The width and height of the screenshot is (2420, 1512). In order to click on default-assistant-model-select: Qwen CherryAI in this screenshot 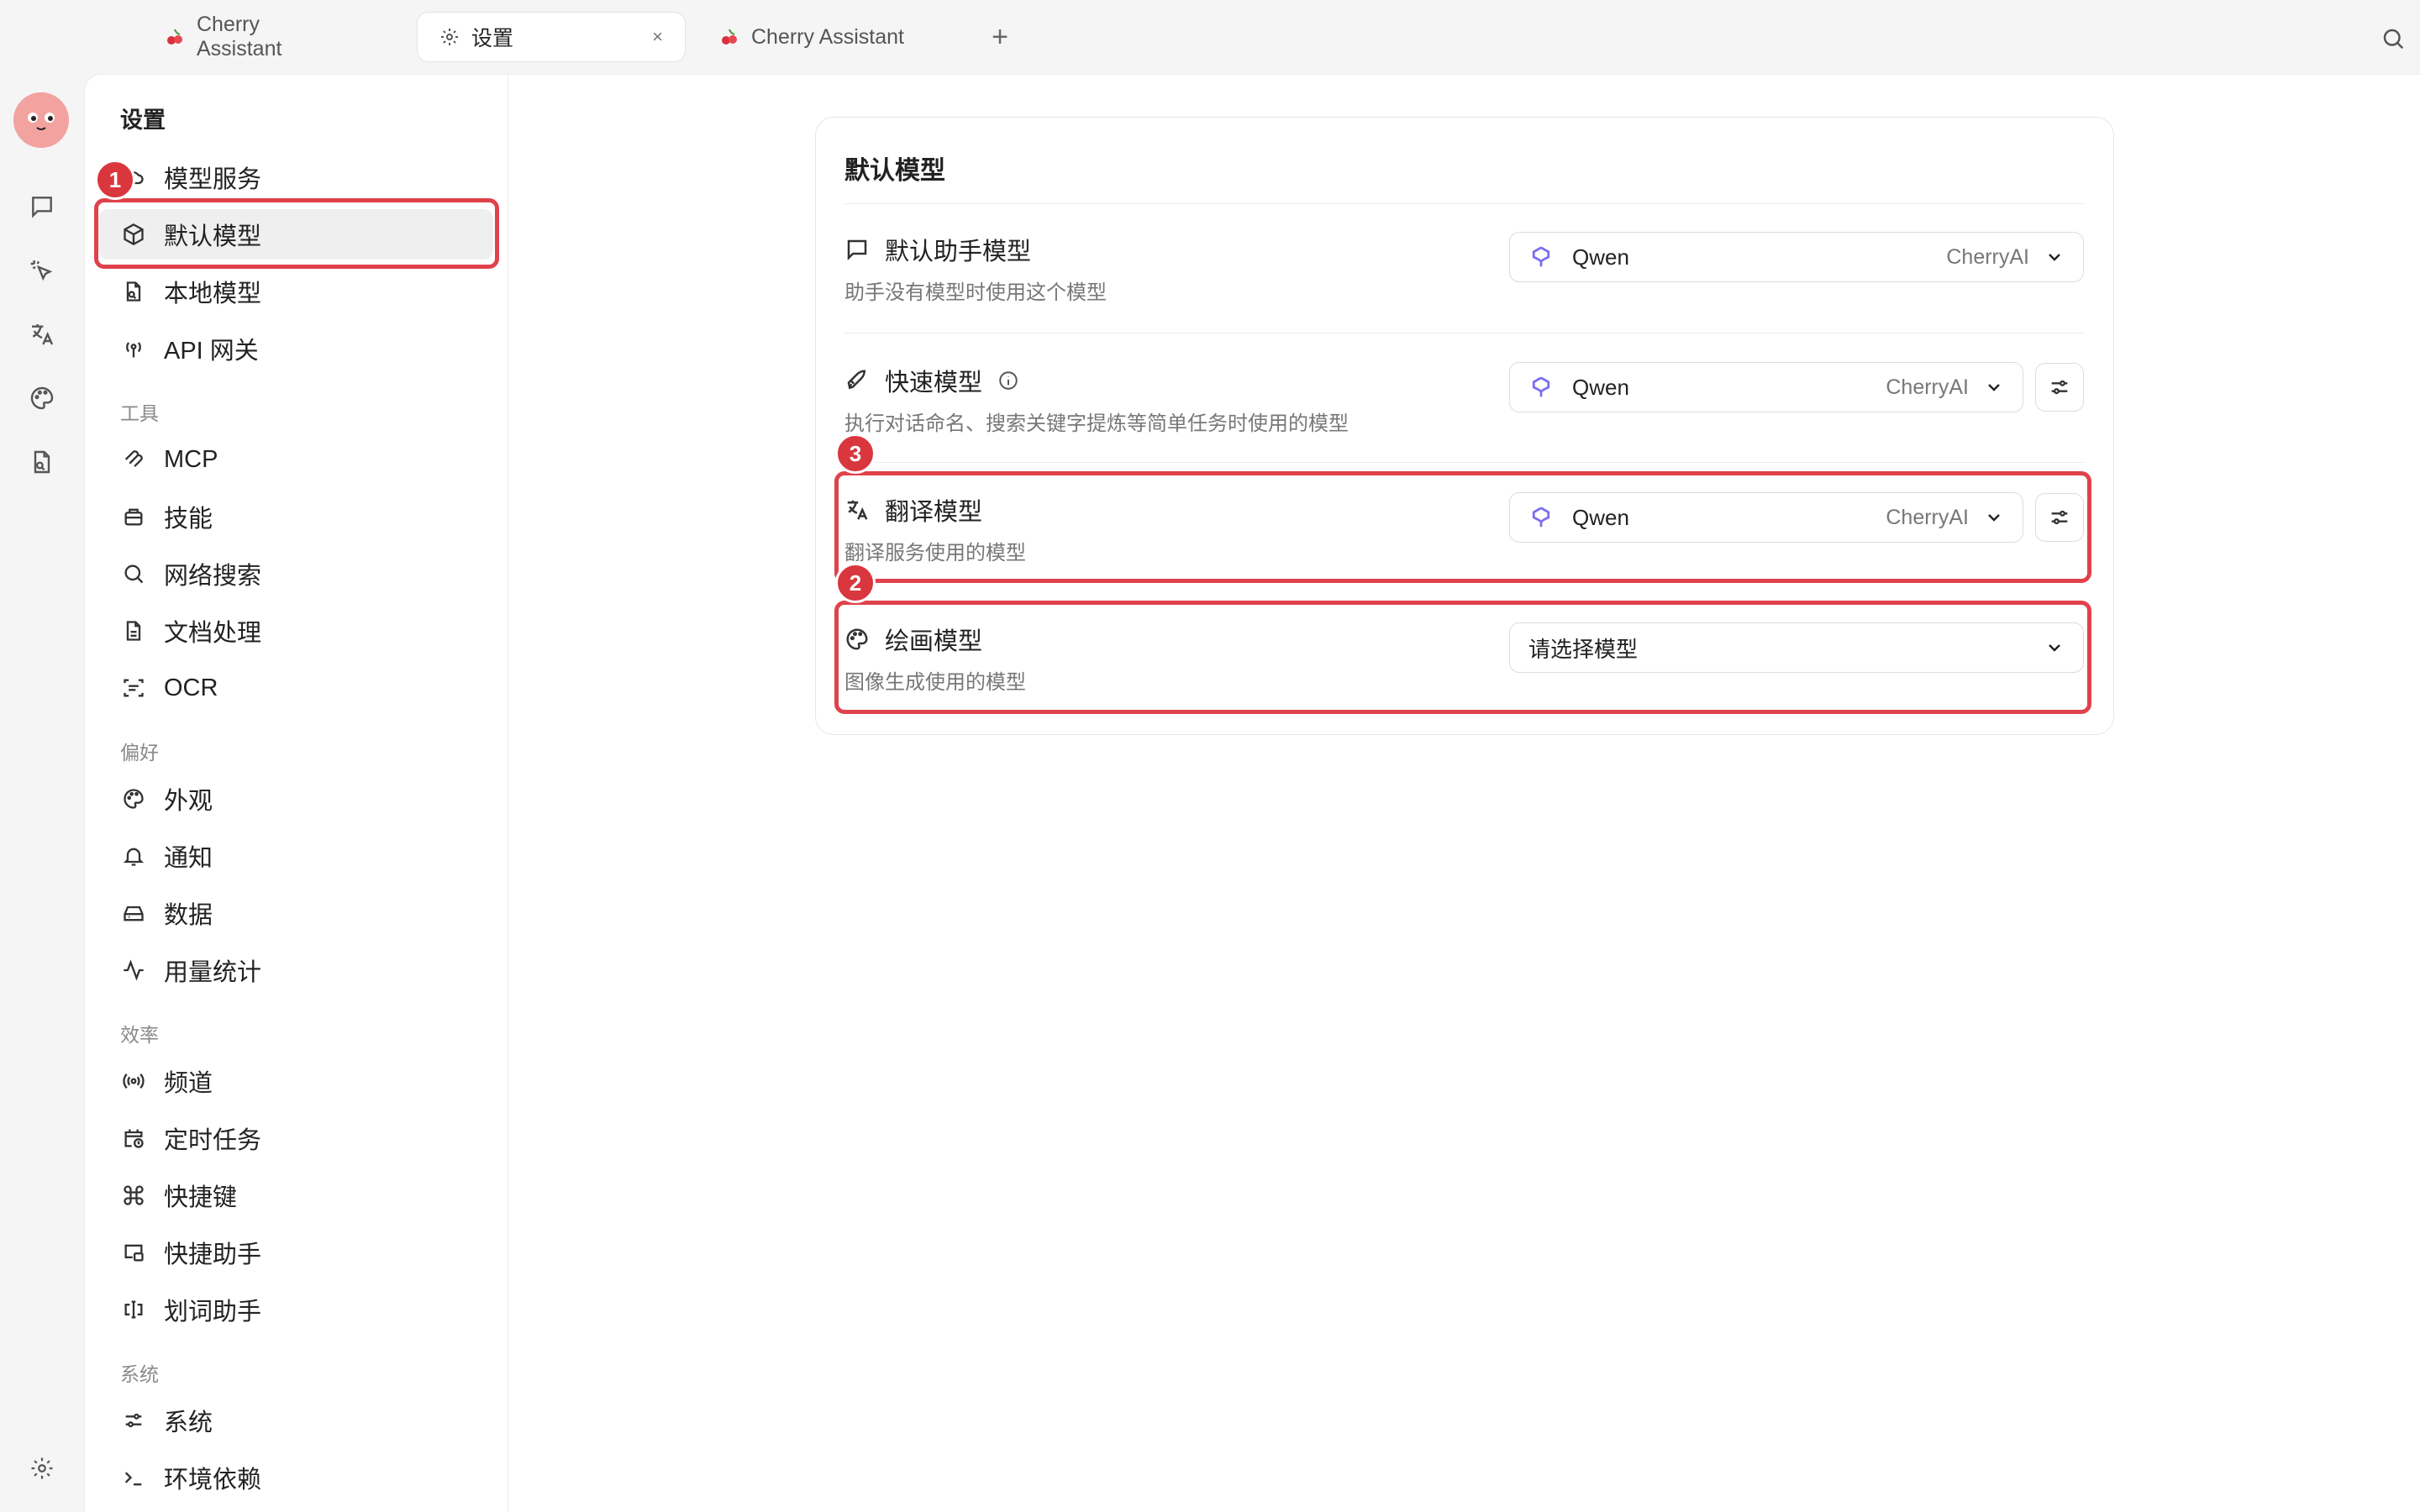, I will do `click(1797, 257)`.